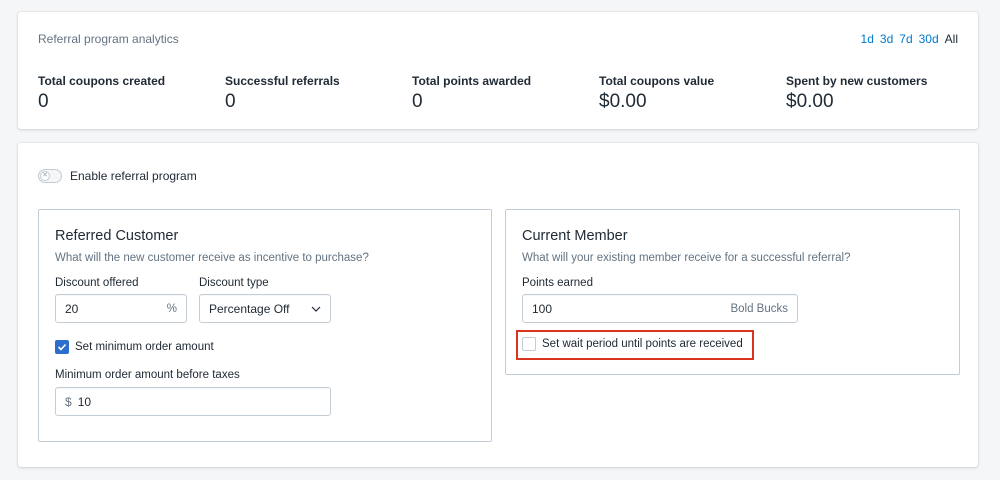 The width and height of the screenshot is (1000, 480). What do you see at coordinates (117, 236) in the screenshot?
I see `referred-customer-title: Referred Customer` at bounding box center [117, 236].